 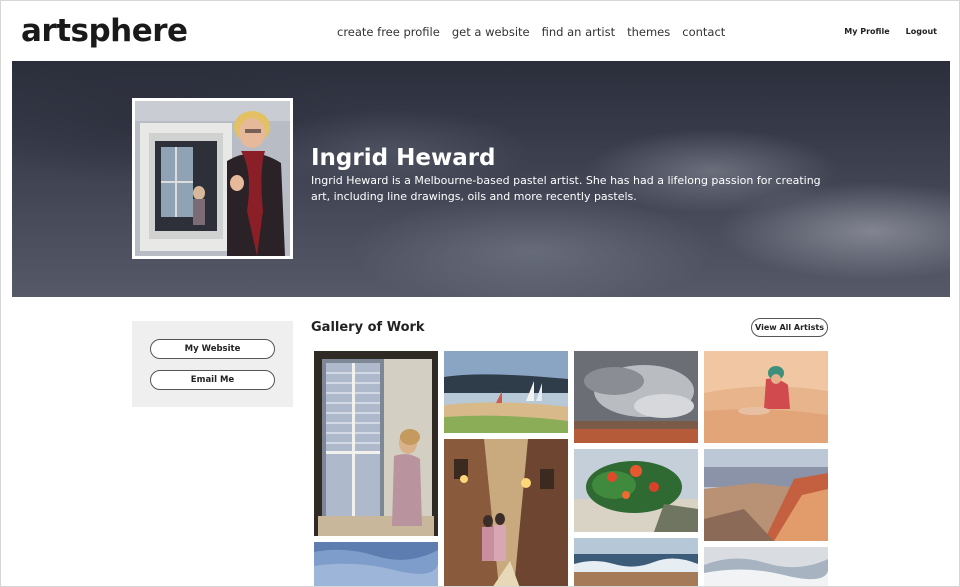 I want to click on view-all-artists-button: View All Artists, so click(x=789, y=327).